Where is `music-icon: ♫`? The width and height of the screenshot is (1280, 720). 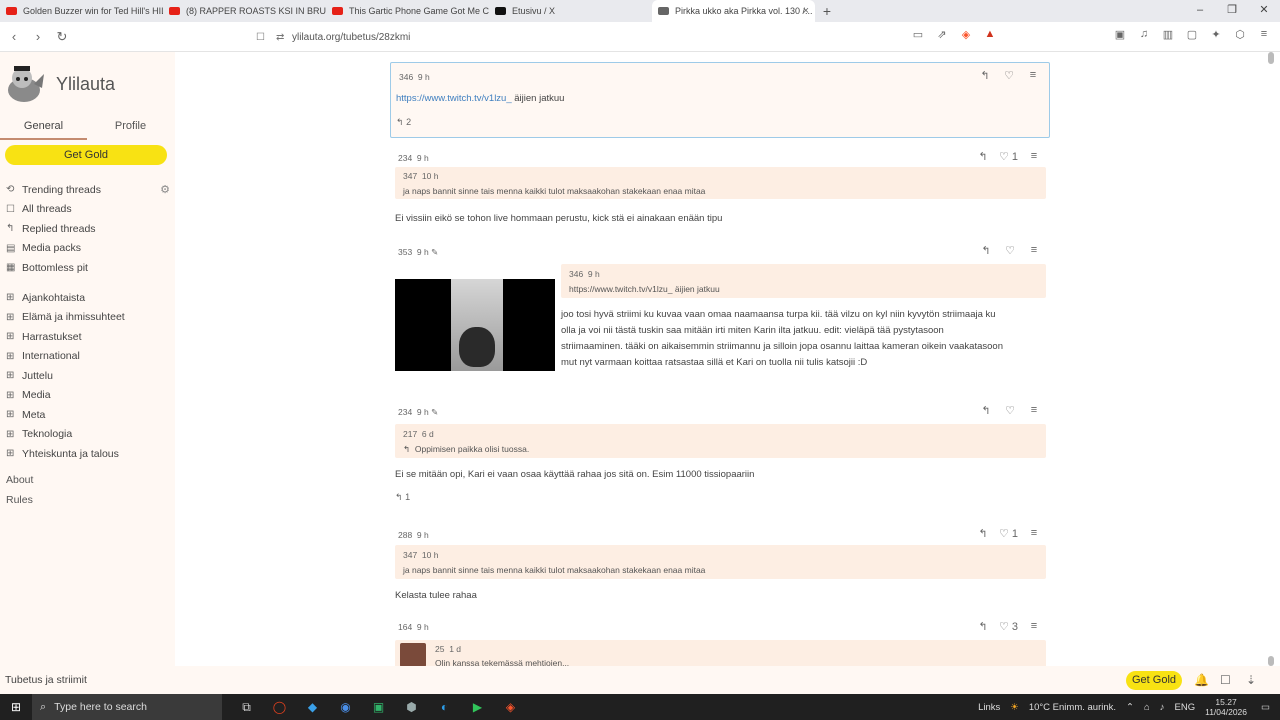 music-icon: ♫ is located at coordinates (1144, 34).